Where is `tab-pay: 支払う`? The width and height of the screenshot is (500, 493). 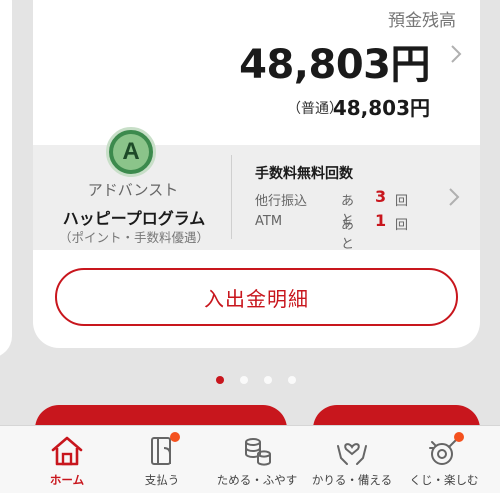
tab-pay: 支払う is located at coordinates (162, 459).